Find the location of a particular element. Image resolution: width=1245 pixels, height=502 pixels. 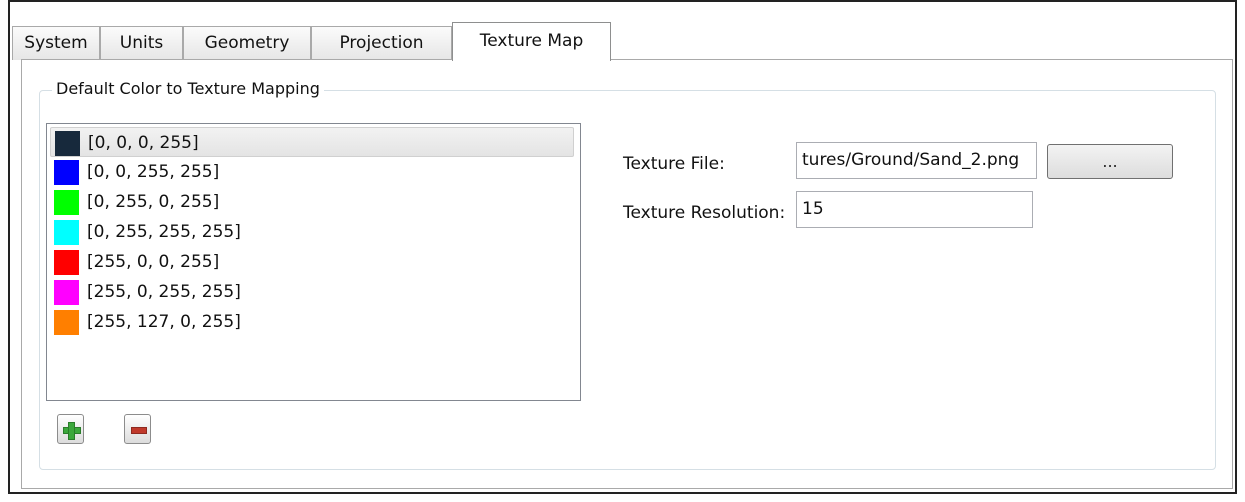

texture-resolution-label: Texture Resolution: is located at coordinates (704, 213).